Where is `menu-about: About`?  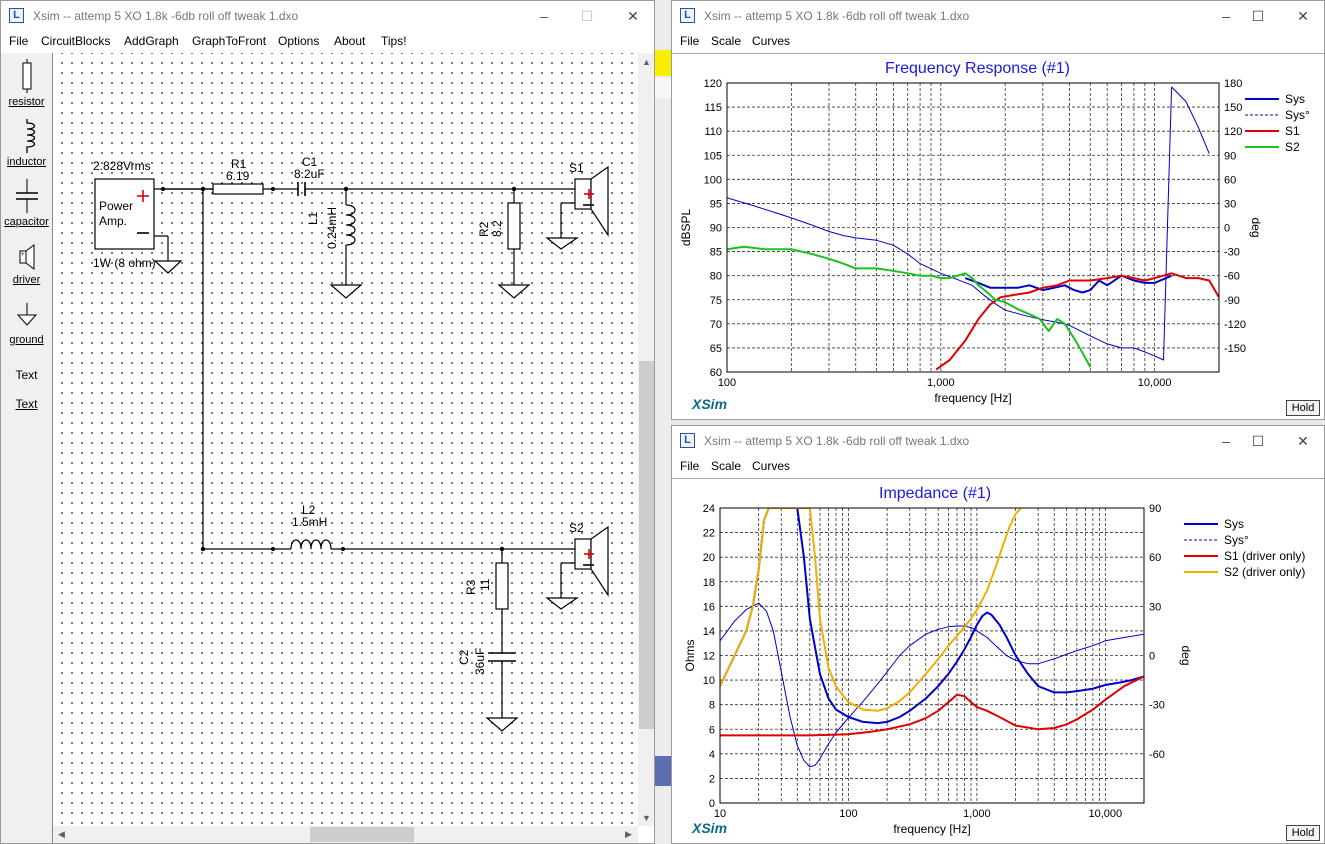 menu-about: About is located at coordinates (349, 41).